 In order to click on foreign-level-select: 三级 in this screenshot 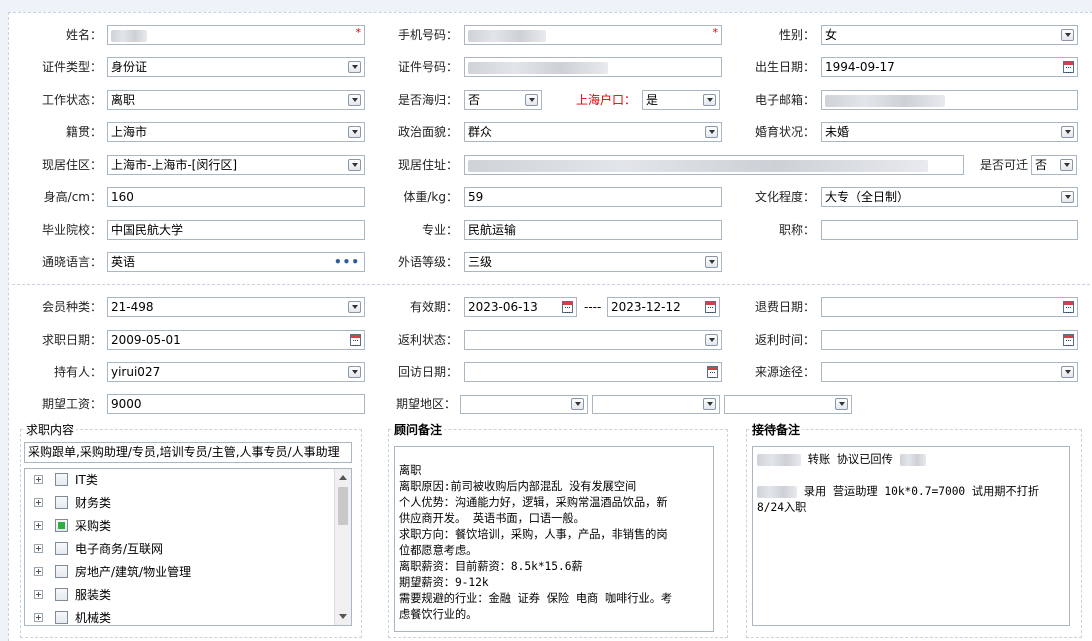, I will do `click(593, 262)`.